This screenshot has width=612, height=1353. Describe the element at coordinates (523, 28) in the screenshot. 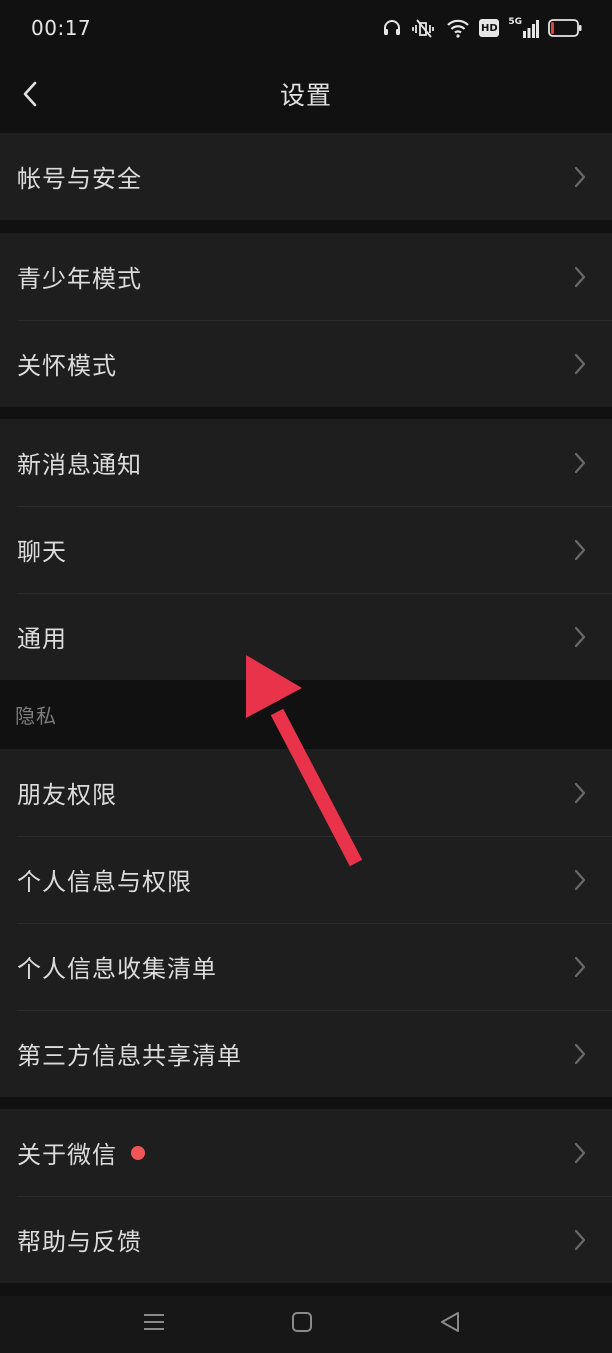

I see `signal-5g-icon: 5G` at that location.